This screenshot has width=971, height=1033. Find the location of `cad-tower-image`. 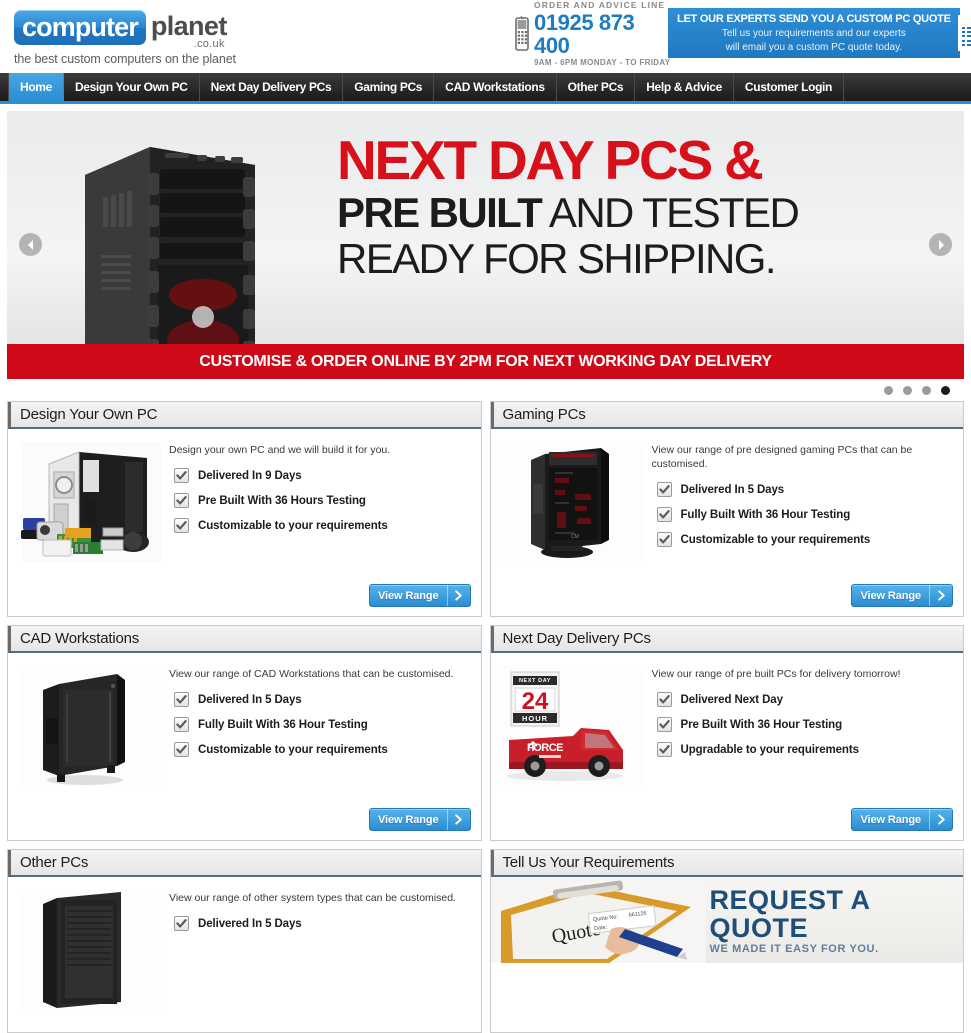

cad-tower-image is located at coordinates (90, 725).